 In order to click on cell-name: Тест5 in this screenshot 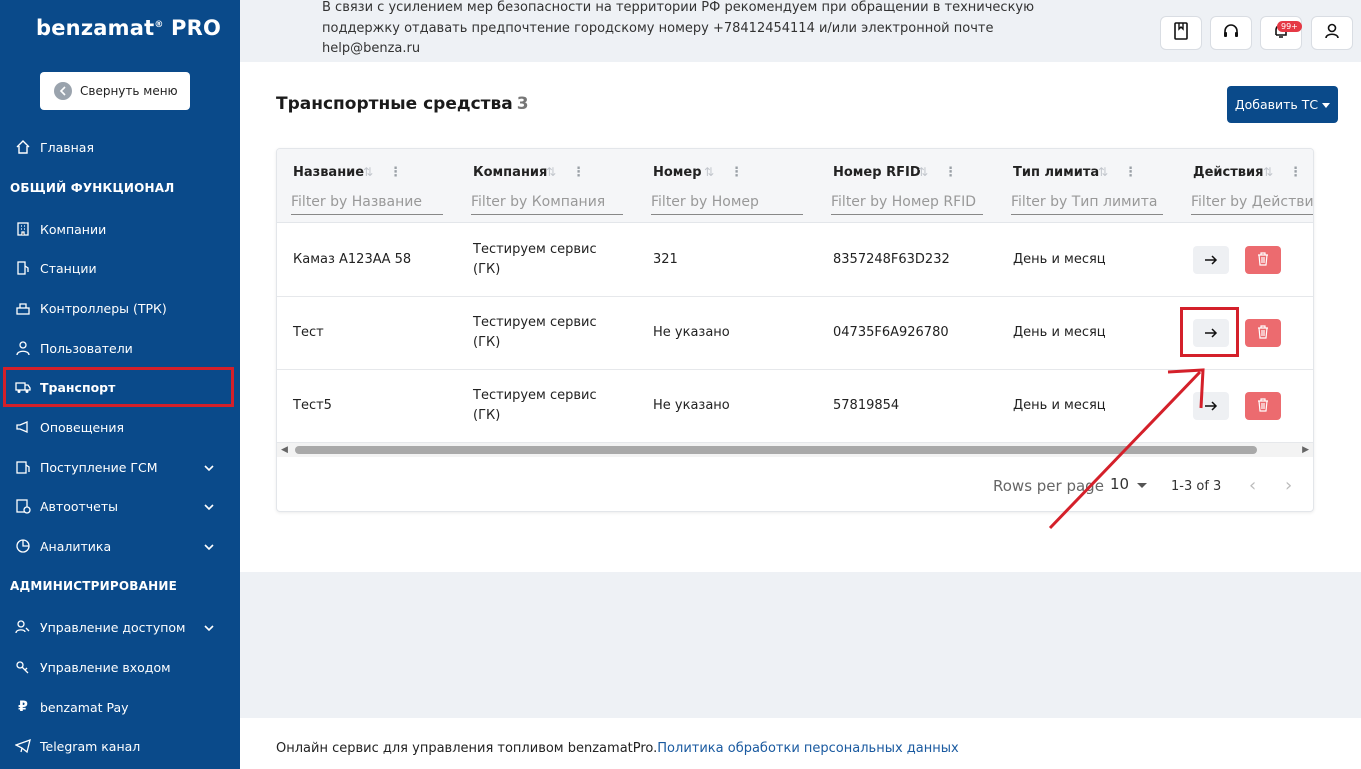, I will do `click(312, 405)`.